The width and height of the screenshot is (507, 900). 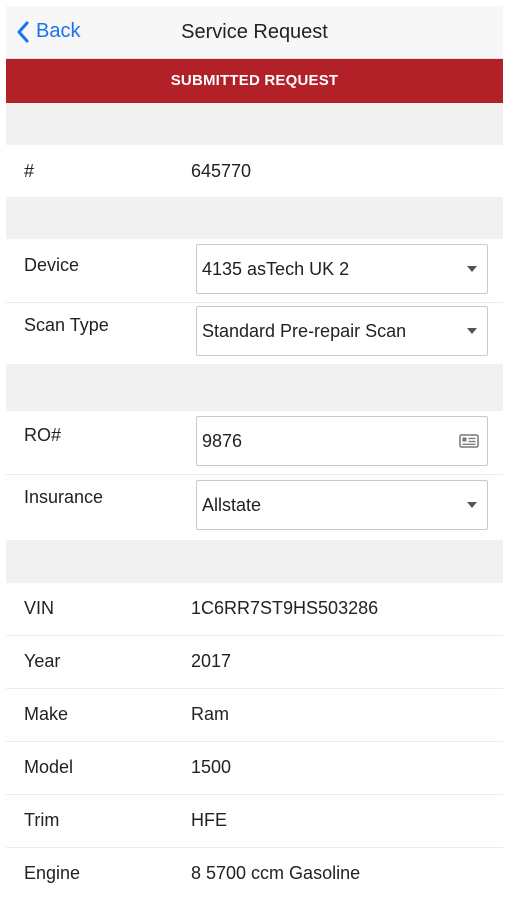 I want to click on vin-value: 1C6RR7ST9HS503286, so click(x=285, y=608).